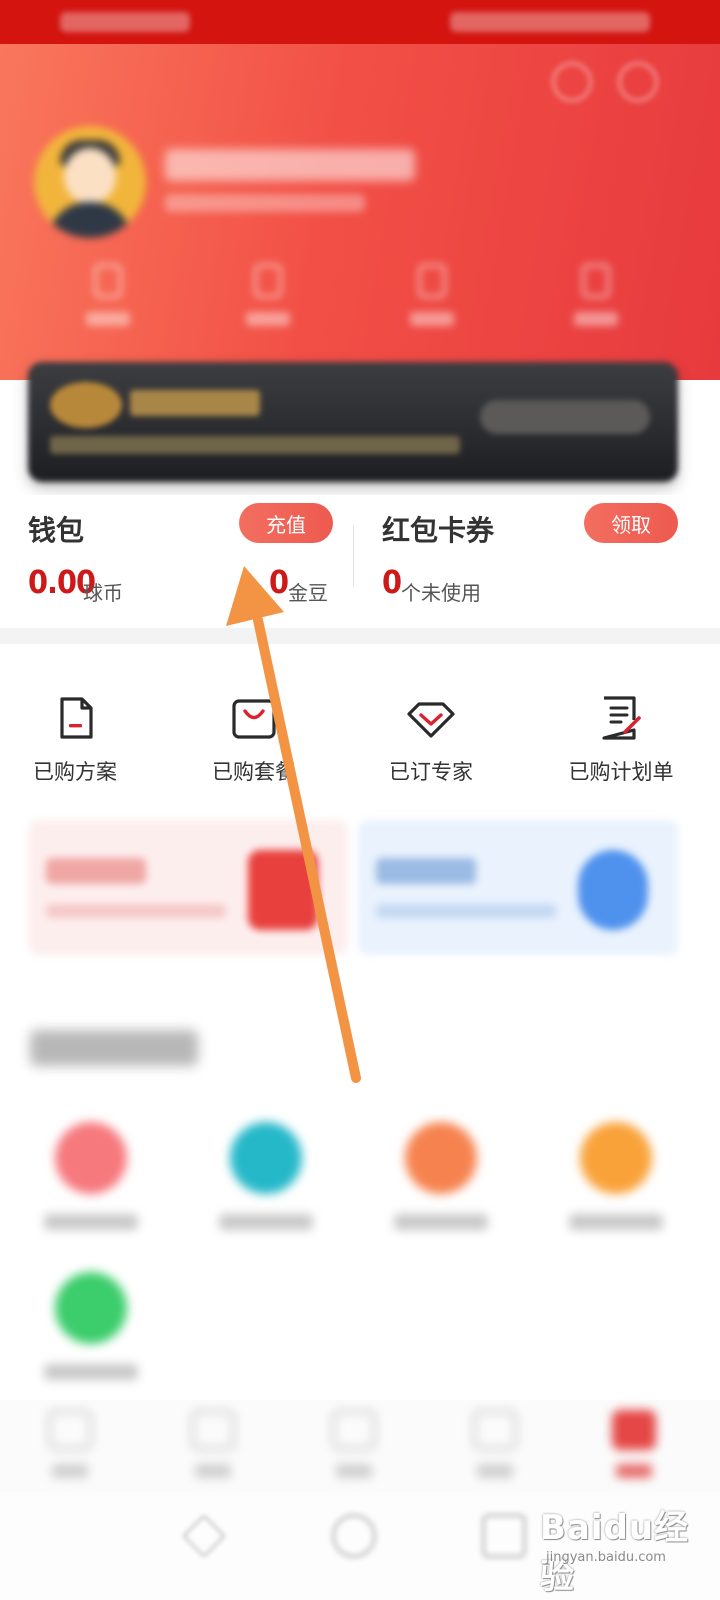 The width and height of the screenshot is (720, 1600). I want to click on recharge-button: 充值, so click(286, 523).